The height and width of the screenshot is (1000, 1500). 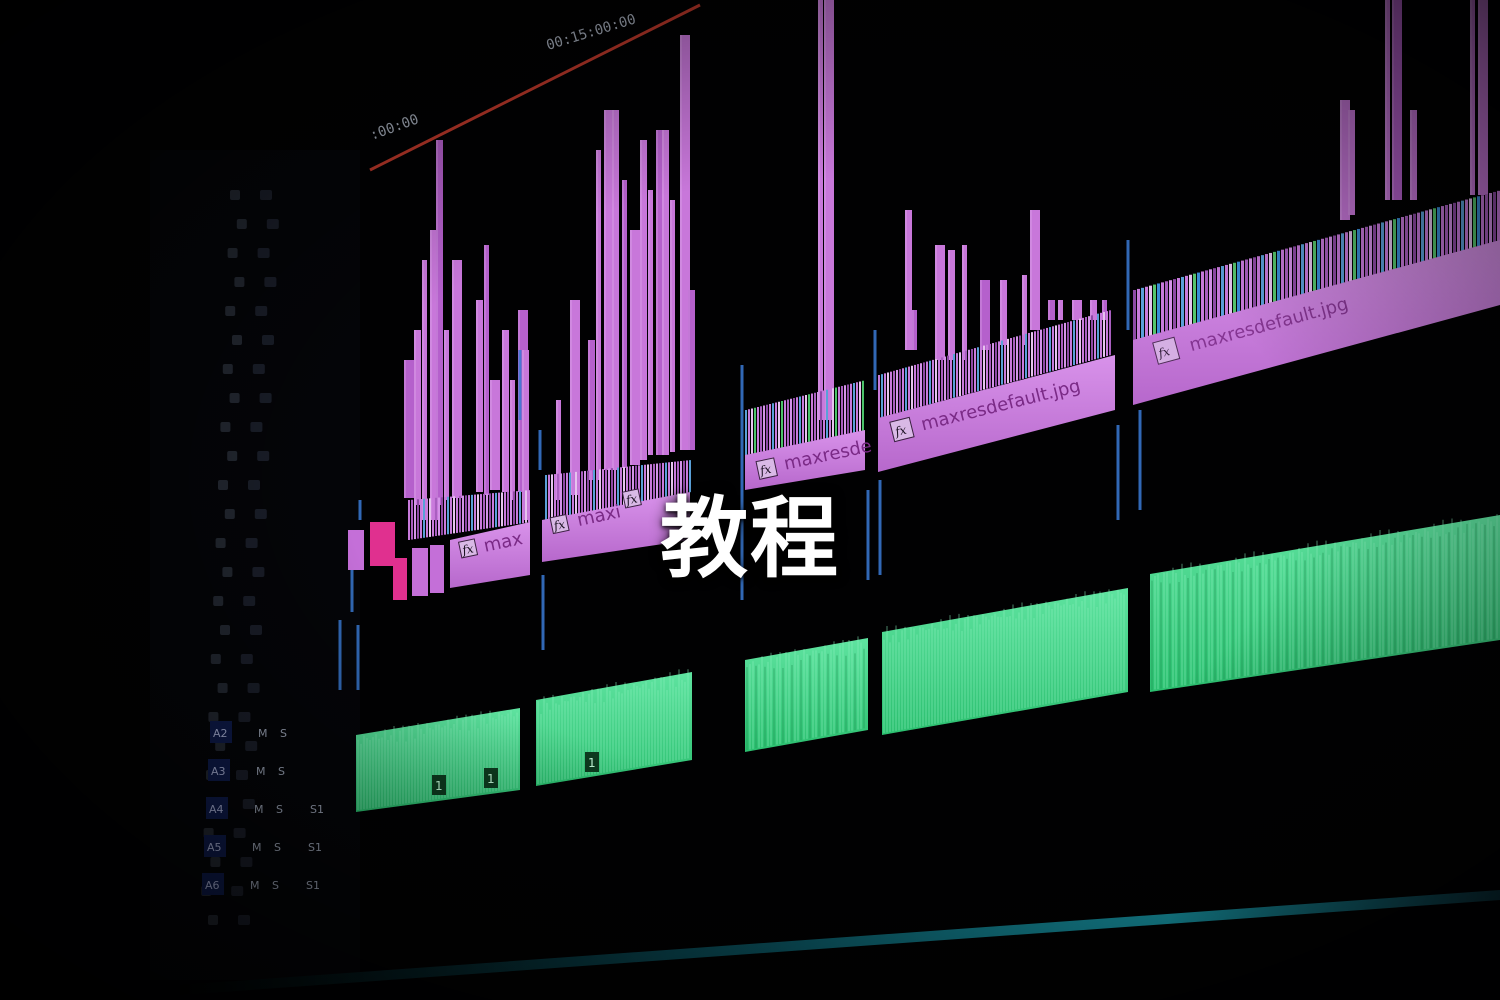 I want to click on submix-label: S1, so click(x=317, y=809).